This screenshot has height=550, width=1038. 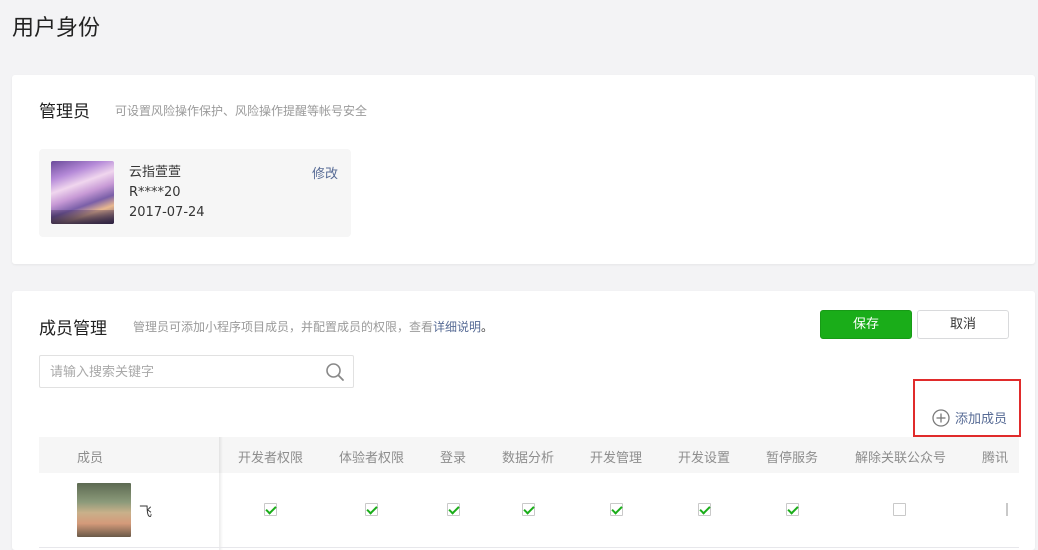 I want to click on members-section-description: 管理员可添加小程序项目成员，并配置成员的权限，查看详细说明。, so click(x=313, y=326).